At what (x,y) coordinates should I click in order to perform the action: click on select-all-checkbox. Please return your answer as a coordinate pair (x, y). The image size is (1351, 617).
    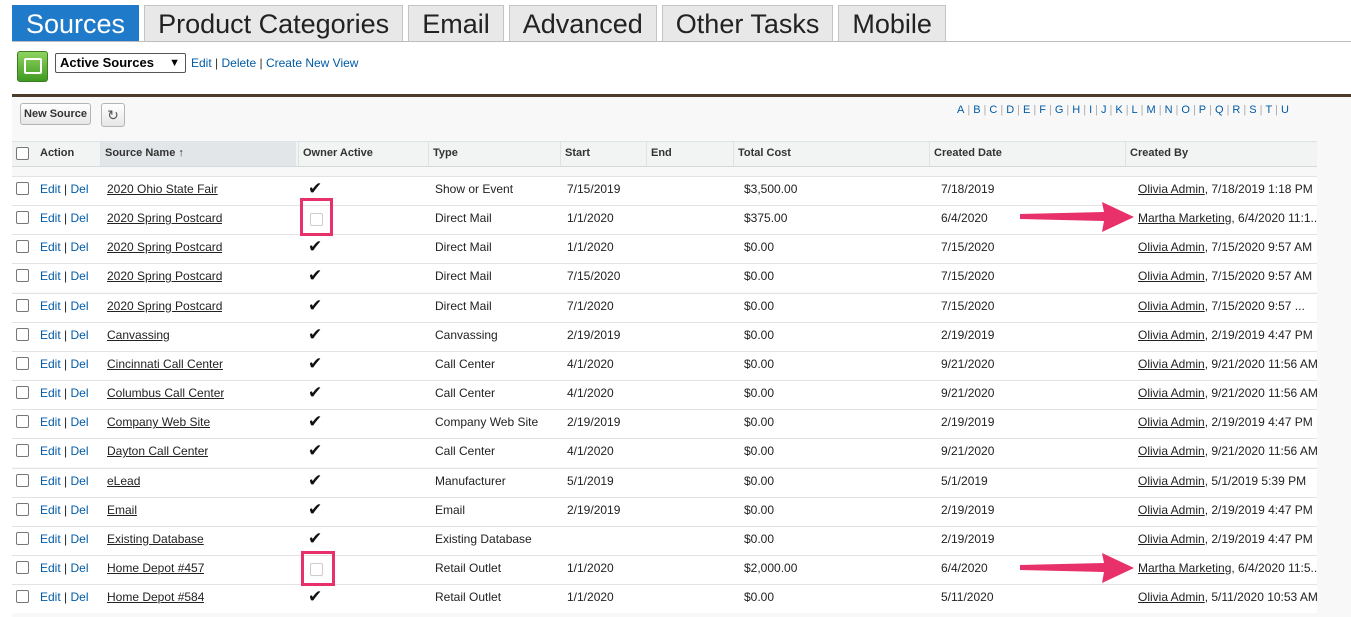
    Looking at the image, I should click on (22, 153).